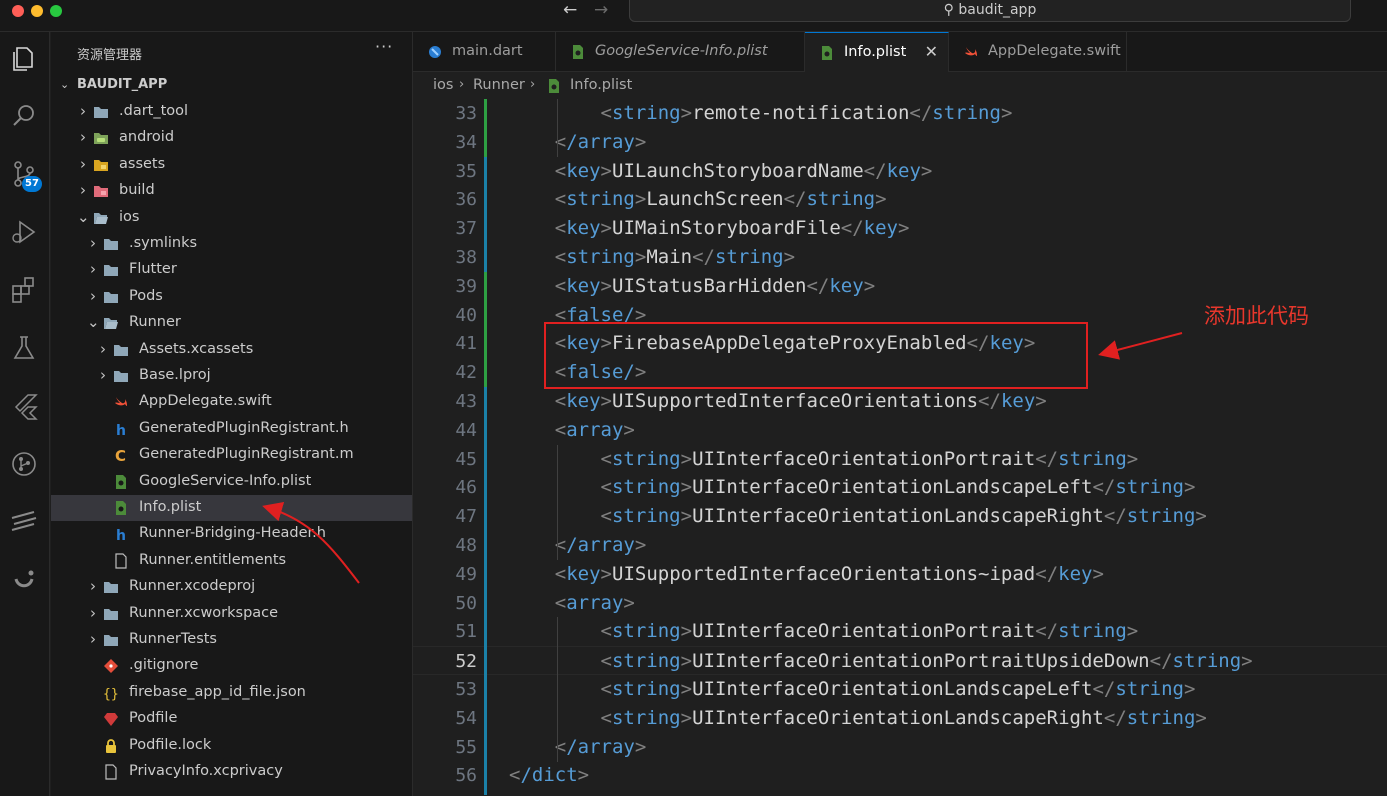 This screenshot has width=1387, height=796. I want to click on back-arrow-icon: ←, so click(570, 10).